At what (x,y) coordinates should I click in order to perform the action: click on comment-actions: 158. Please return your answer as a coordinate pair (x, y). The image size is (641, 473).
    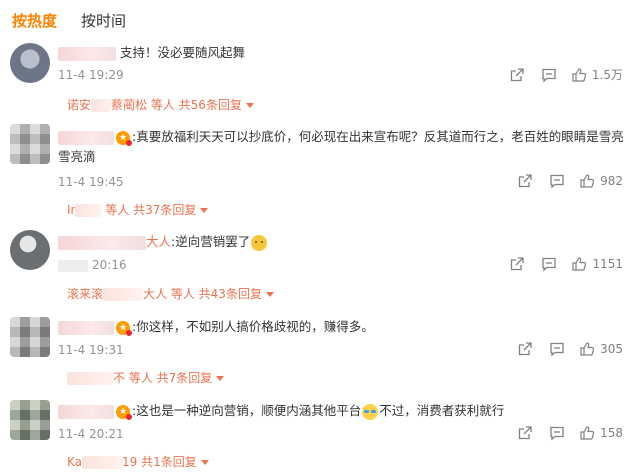
    Looking at the image, I should click on (569, 433).